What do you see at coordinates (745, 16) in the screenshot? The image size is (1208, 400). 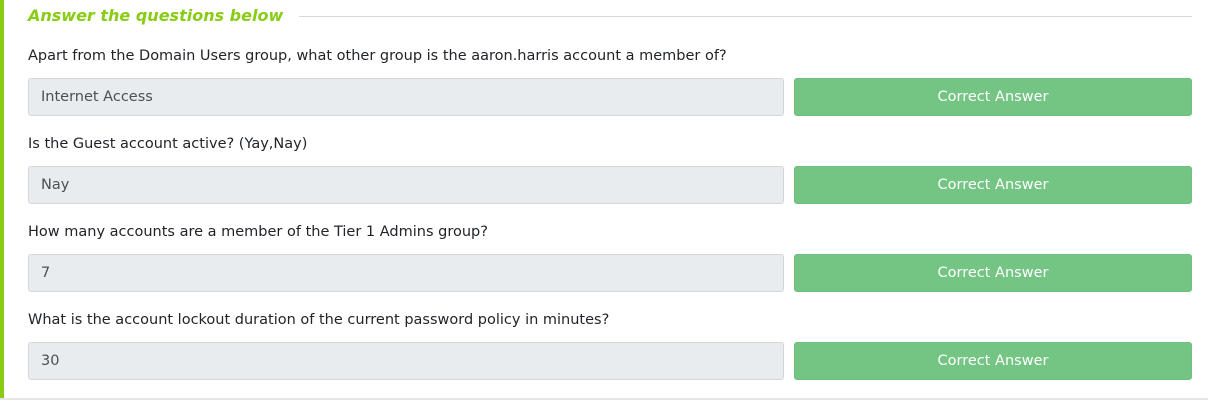 I see `header-divider` at bounding box center [745, 16].